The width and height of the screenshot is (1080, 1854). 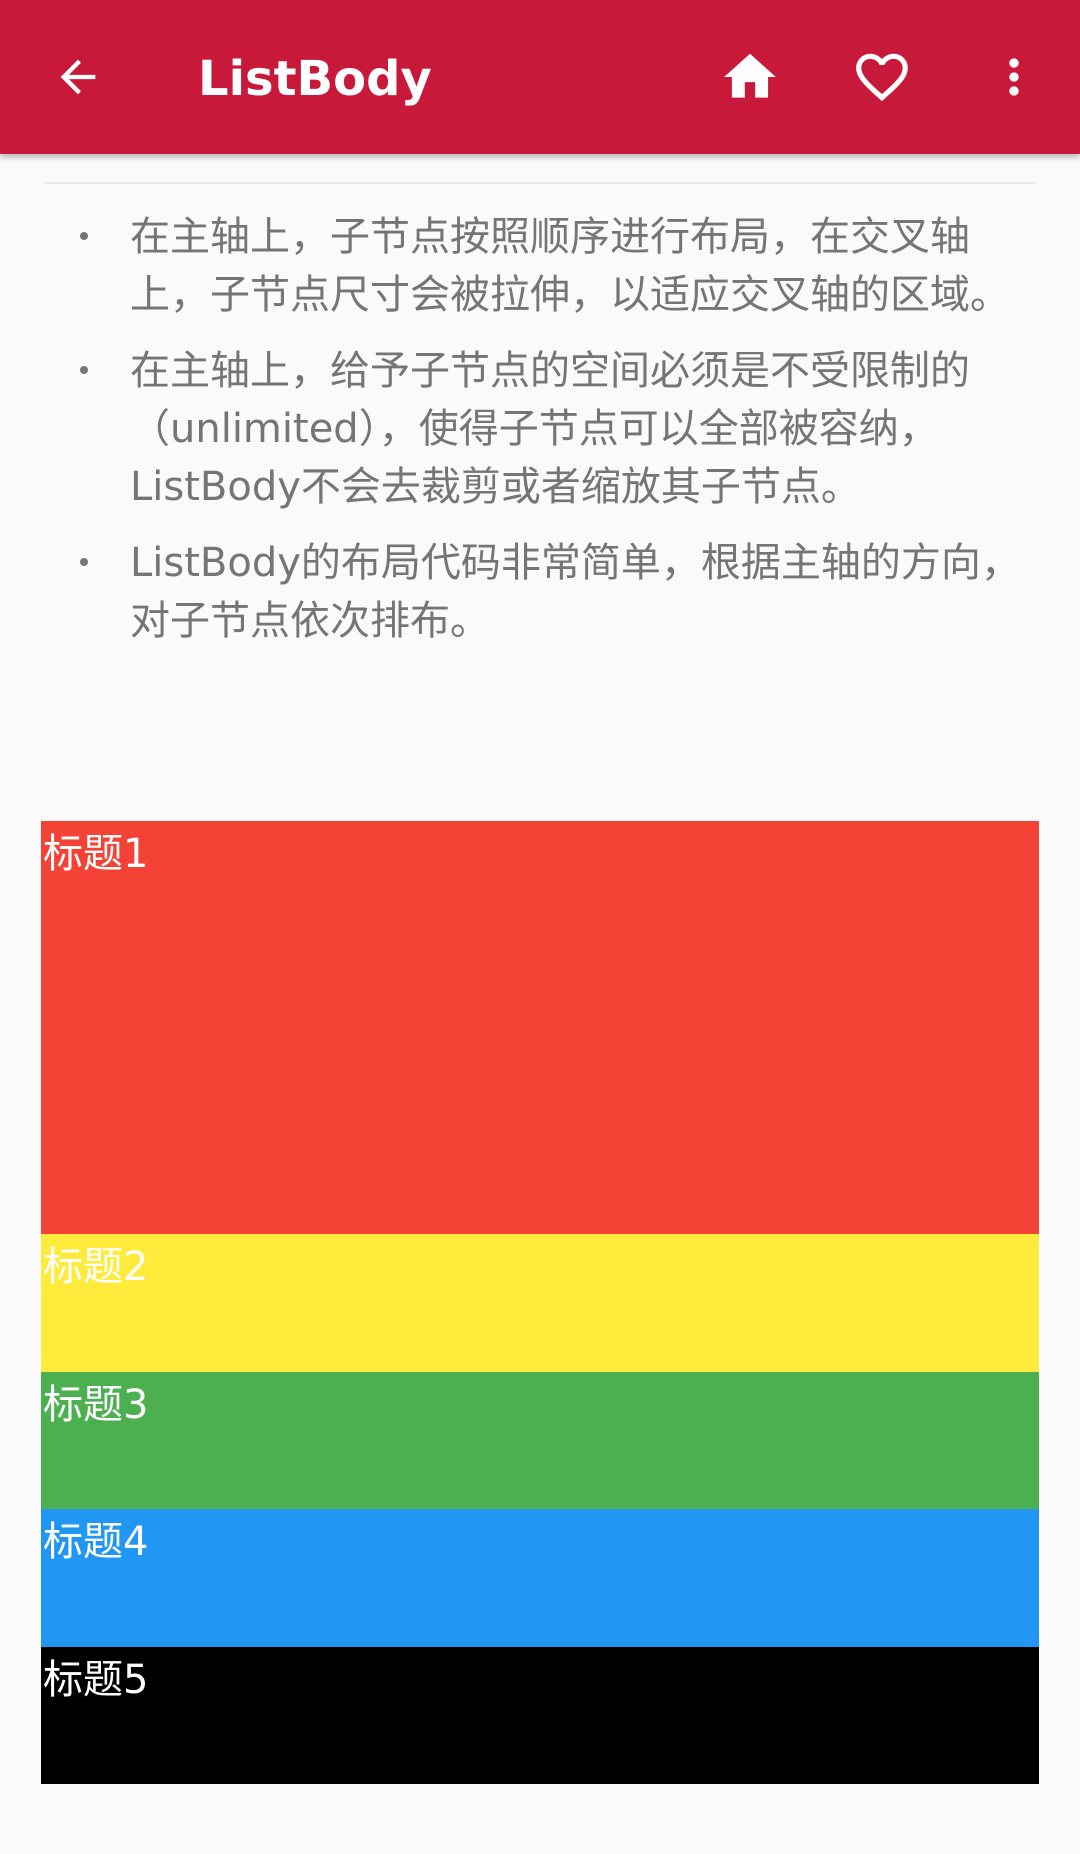 What do you see at coordinates (96, 1405) in the screenshot?
I see `block-title: 标题3` at bounding box center [96, 1405].